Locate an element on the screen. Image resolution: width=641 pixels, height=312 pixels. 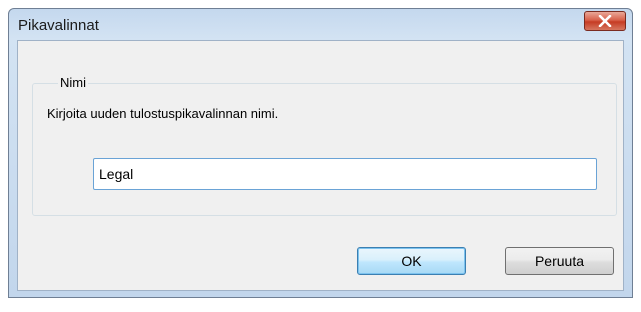
title-bar: Pikavalinnat is located at coordinates (320, 24).